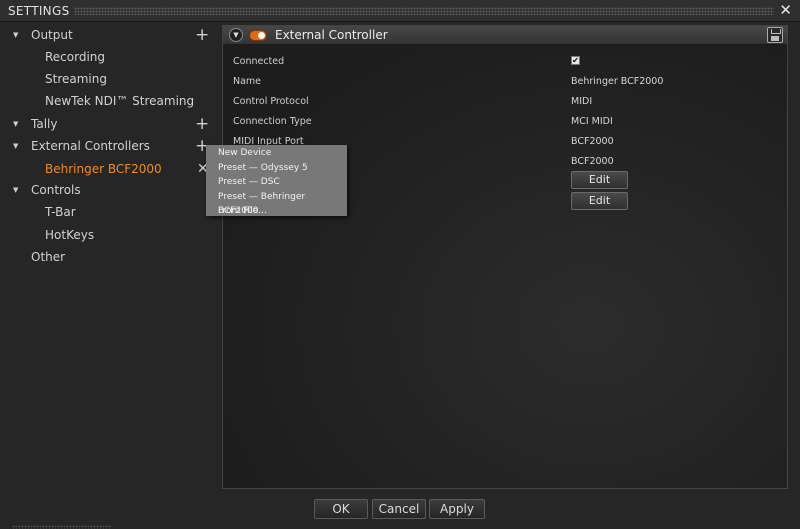 This screenshot has width=800, height=529. Describe the element at coordinates (785, 10) in the screenshot. I see `close-icon: ✕` at that location.